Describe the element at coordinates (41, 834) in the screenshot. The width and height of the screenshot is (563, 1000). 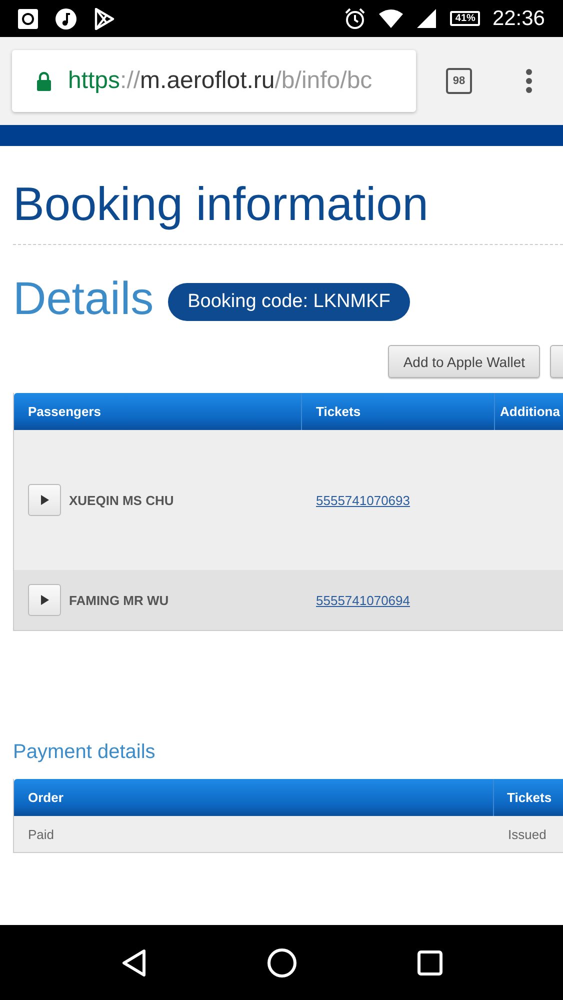
I see `table-cell: Paid` at that location.